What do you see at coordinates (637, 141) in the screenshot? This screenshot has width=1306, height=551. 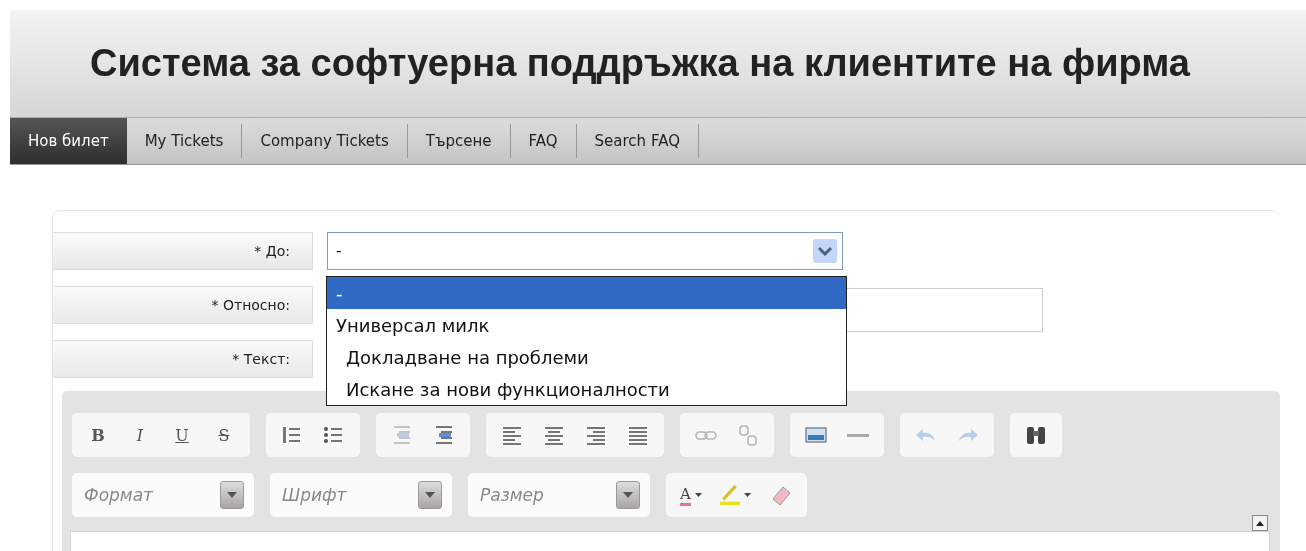 I see `nav-tab: Search FAQ` at bounding box center [637, 141].